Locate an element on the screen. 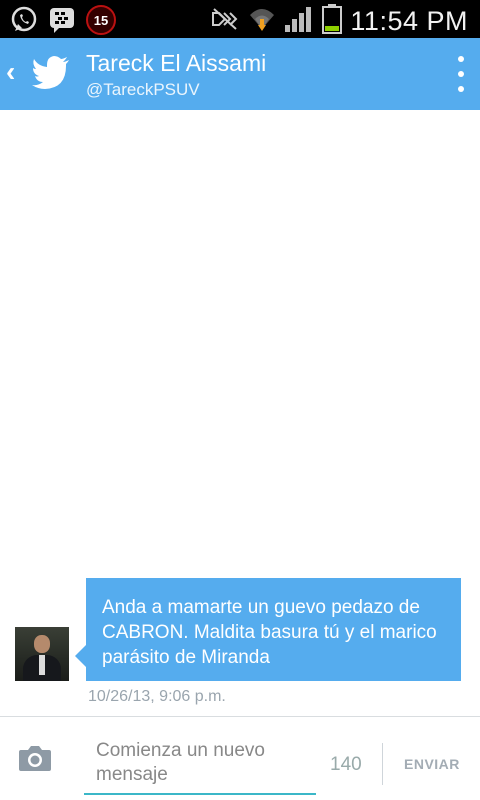  message-input: Comienza un nuevo mensaje is located at coordinates (200, 765).